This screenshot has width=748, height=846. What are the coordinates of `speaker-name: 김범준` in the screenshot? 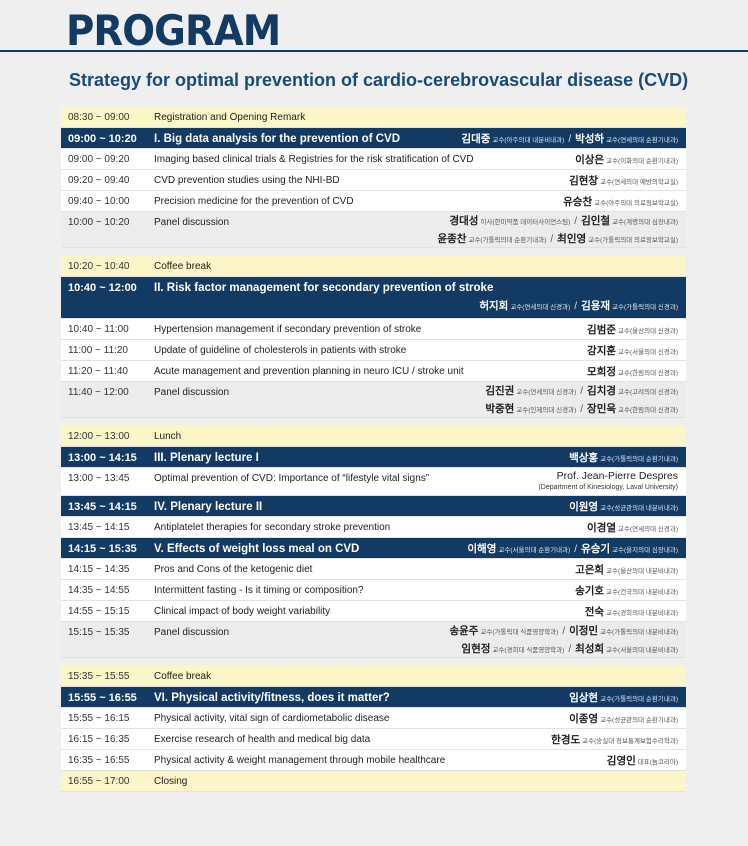 It's located at (602, 330).